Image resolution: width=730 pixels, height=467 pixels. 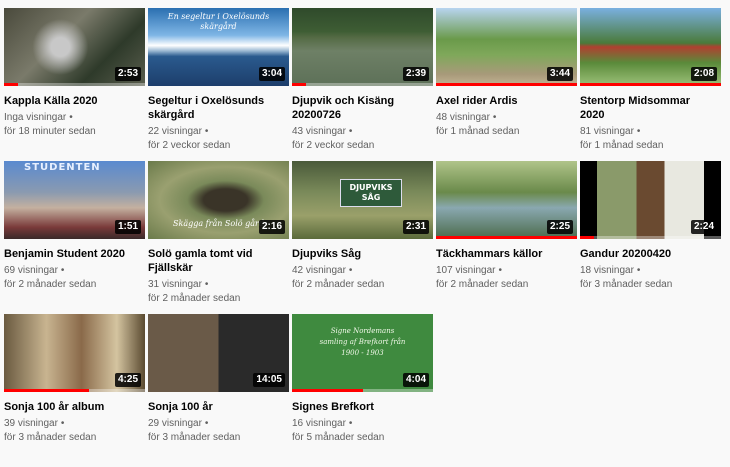 I want to click on video-title-link: Sonja 100 år, so click(x=218, y=407).